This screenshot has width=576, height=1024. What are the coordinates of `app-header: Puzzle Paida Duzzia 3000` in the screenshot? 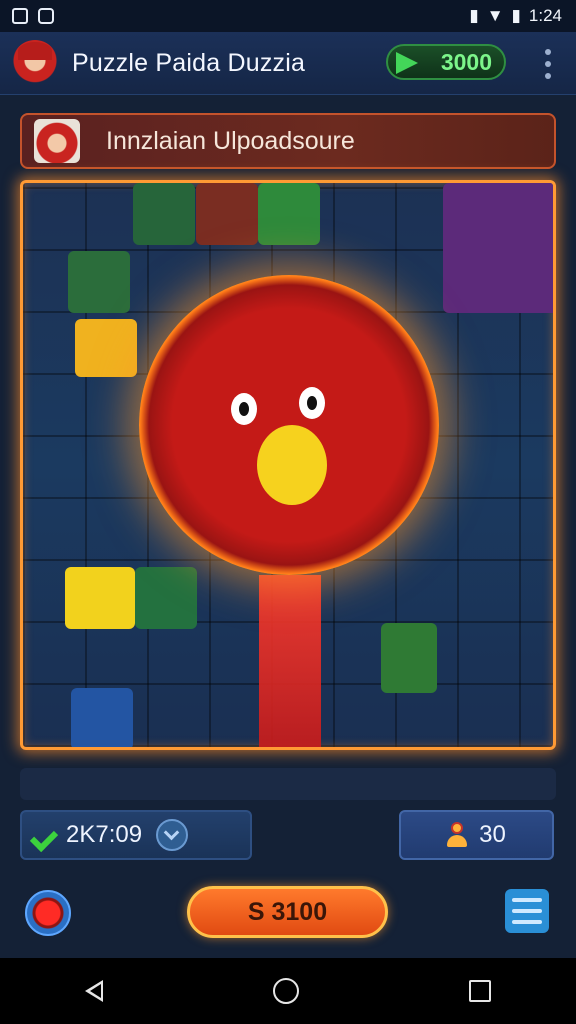 It's located at (288, 63).